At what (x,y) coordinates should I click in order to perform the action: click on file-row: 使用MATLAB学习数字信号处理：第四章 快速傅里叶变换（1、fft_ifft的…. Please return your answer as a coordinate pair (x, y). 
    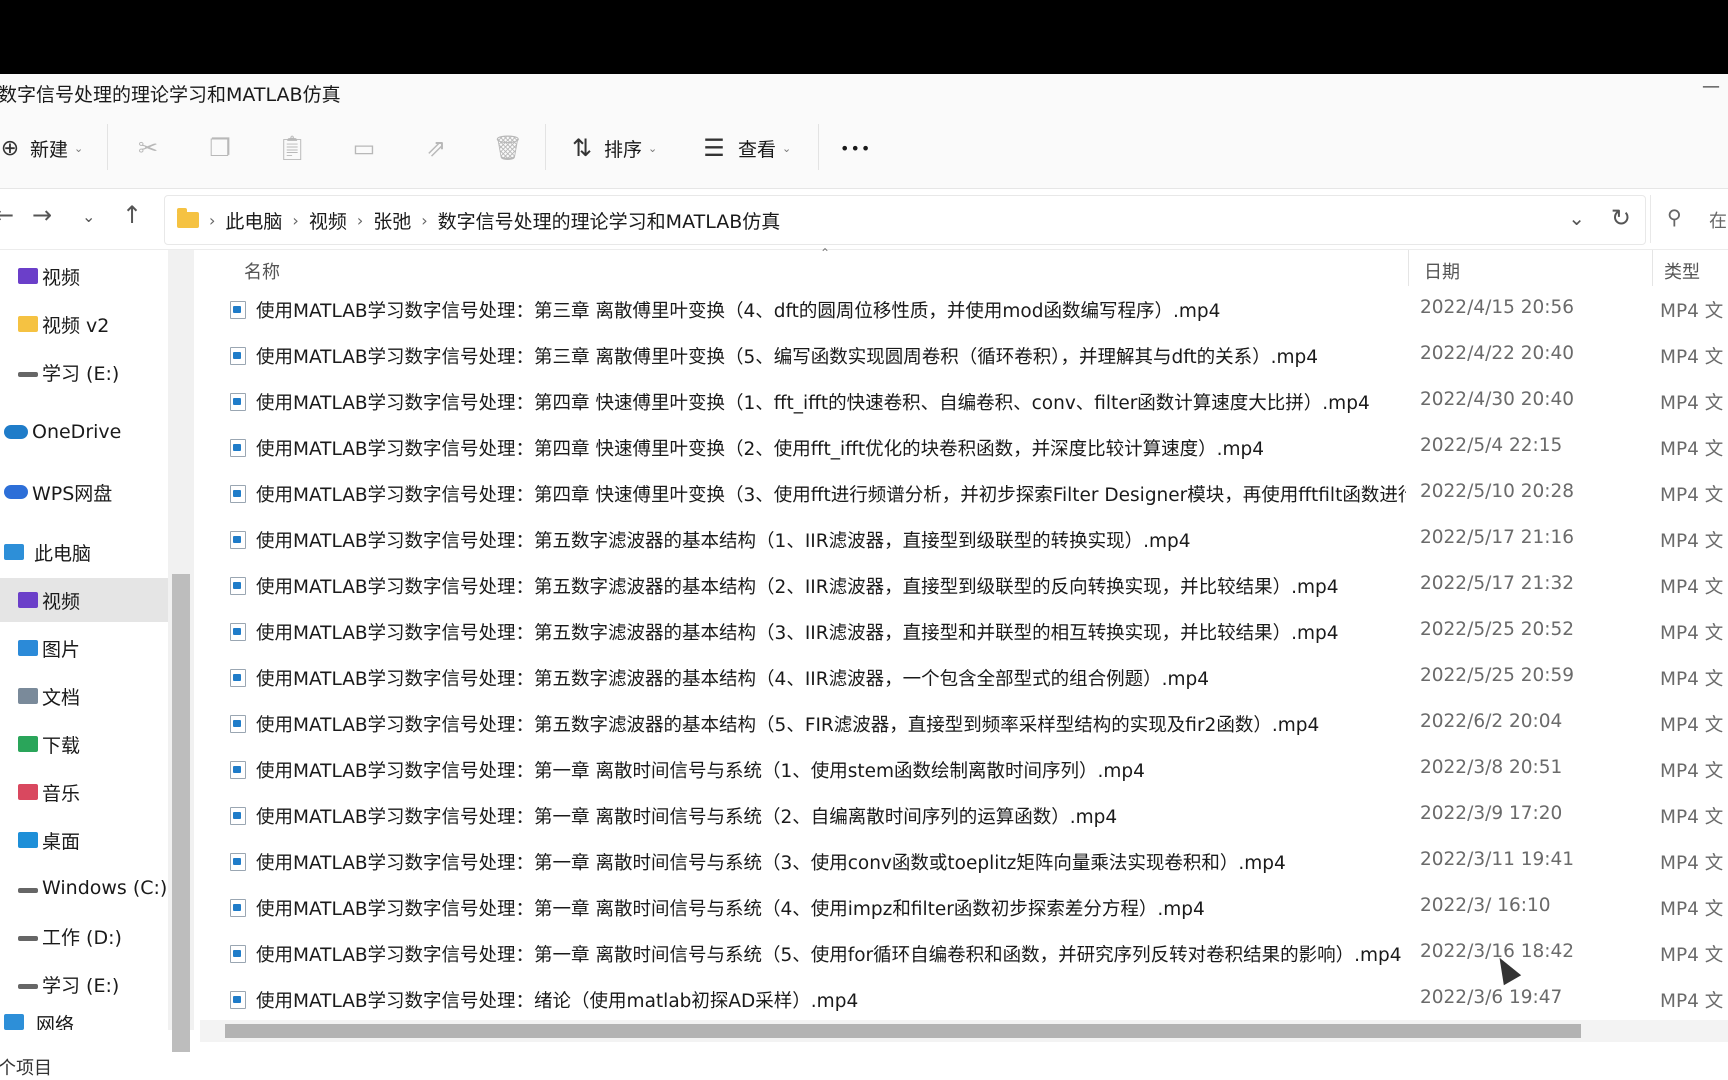
    Looking at the image, I should click on (961, 401).